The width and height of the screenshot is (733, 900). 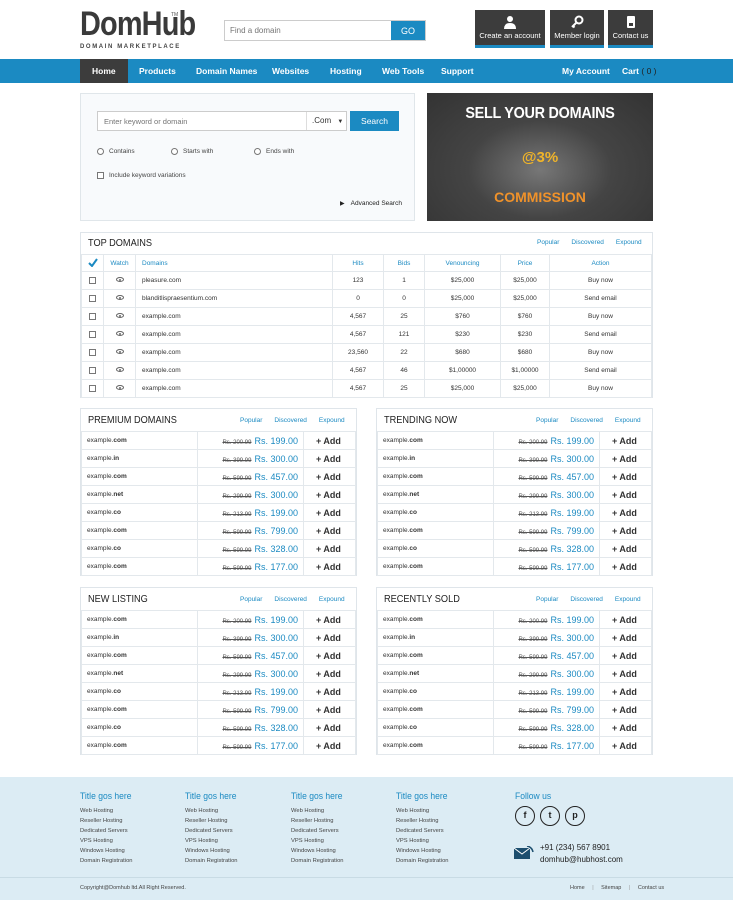 I want to click on create-account-button: Create an account, so click(x=510, y=29).